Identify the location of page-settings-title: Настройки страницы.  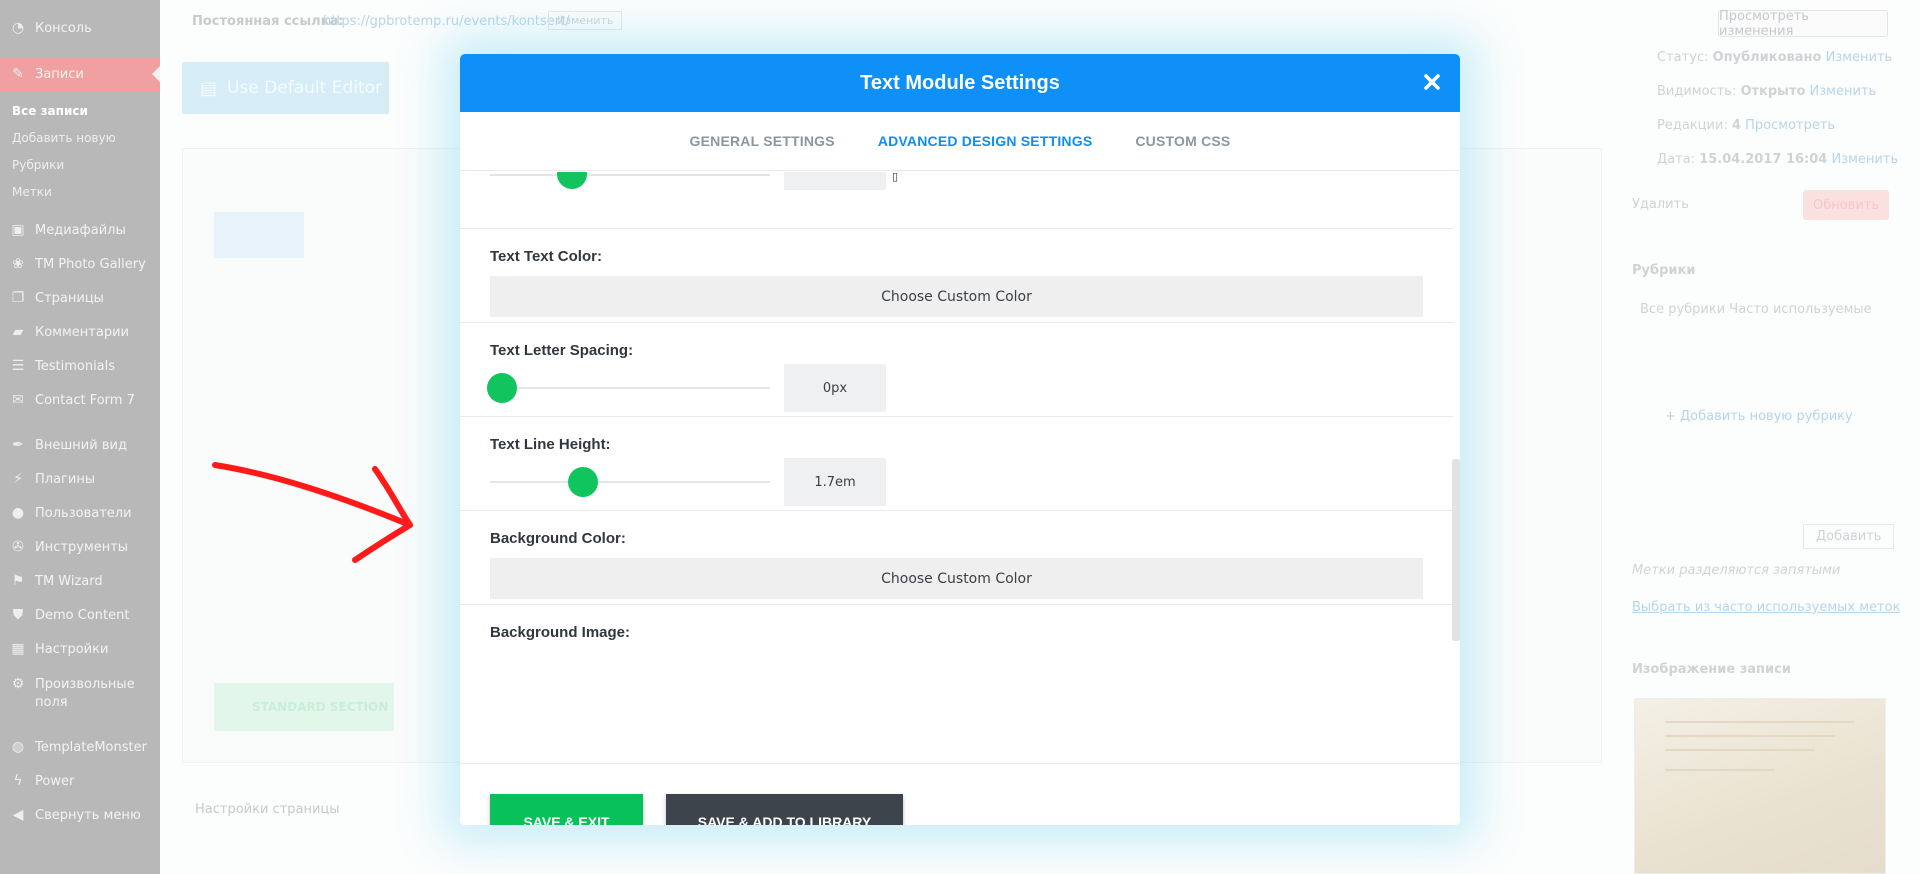
(267, 809).